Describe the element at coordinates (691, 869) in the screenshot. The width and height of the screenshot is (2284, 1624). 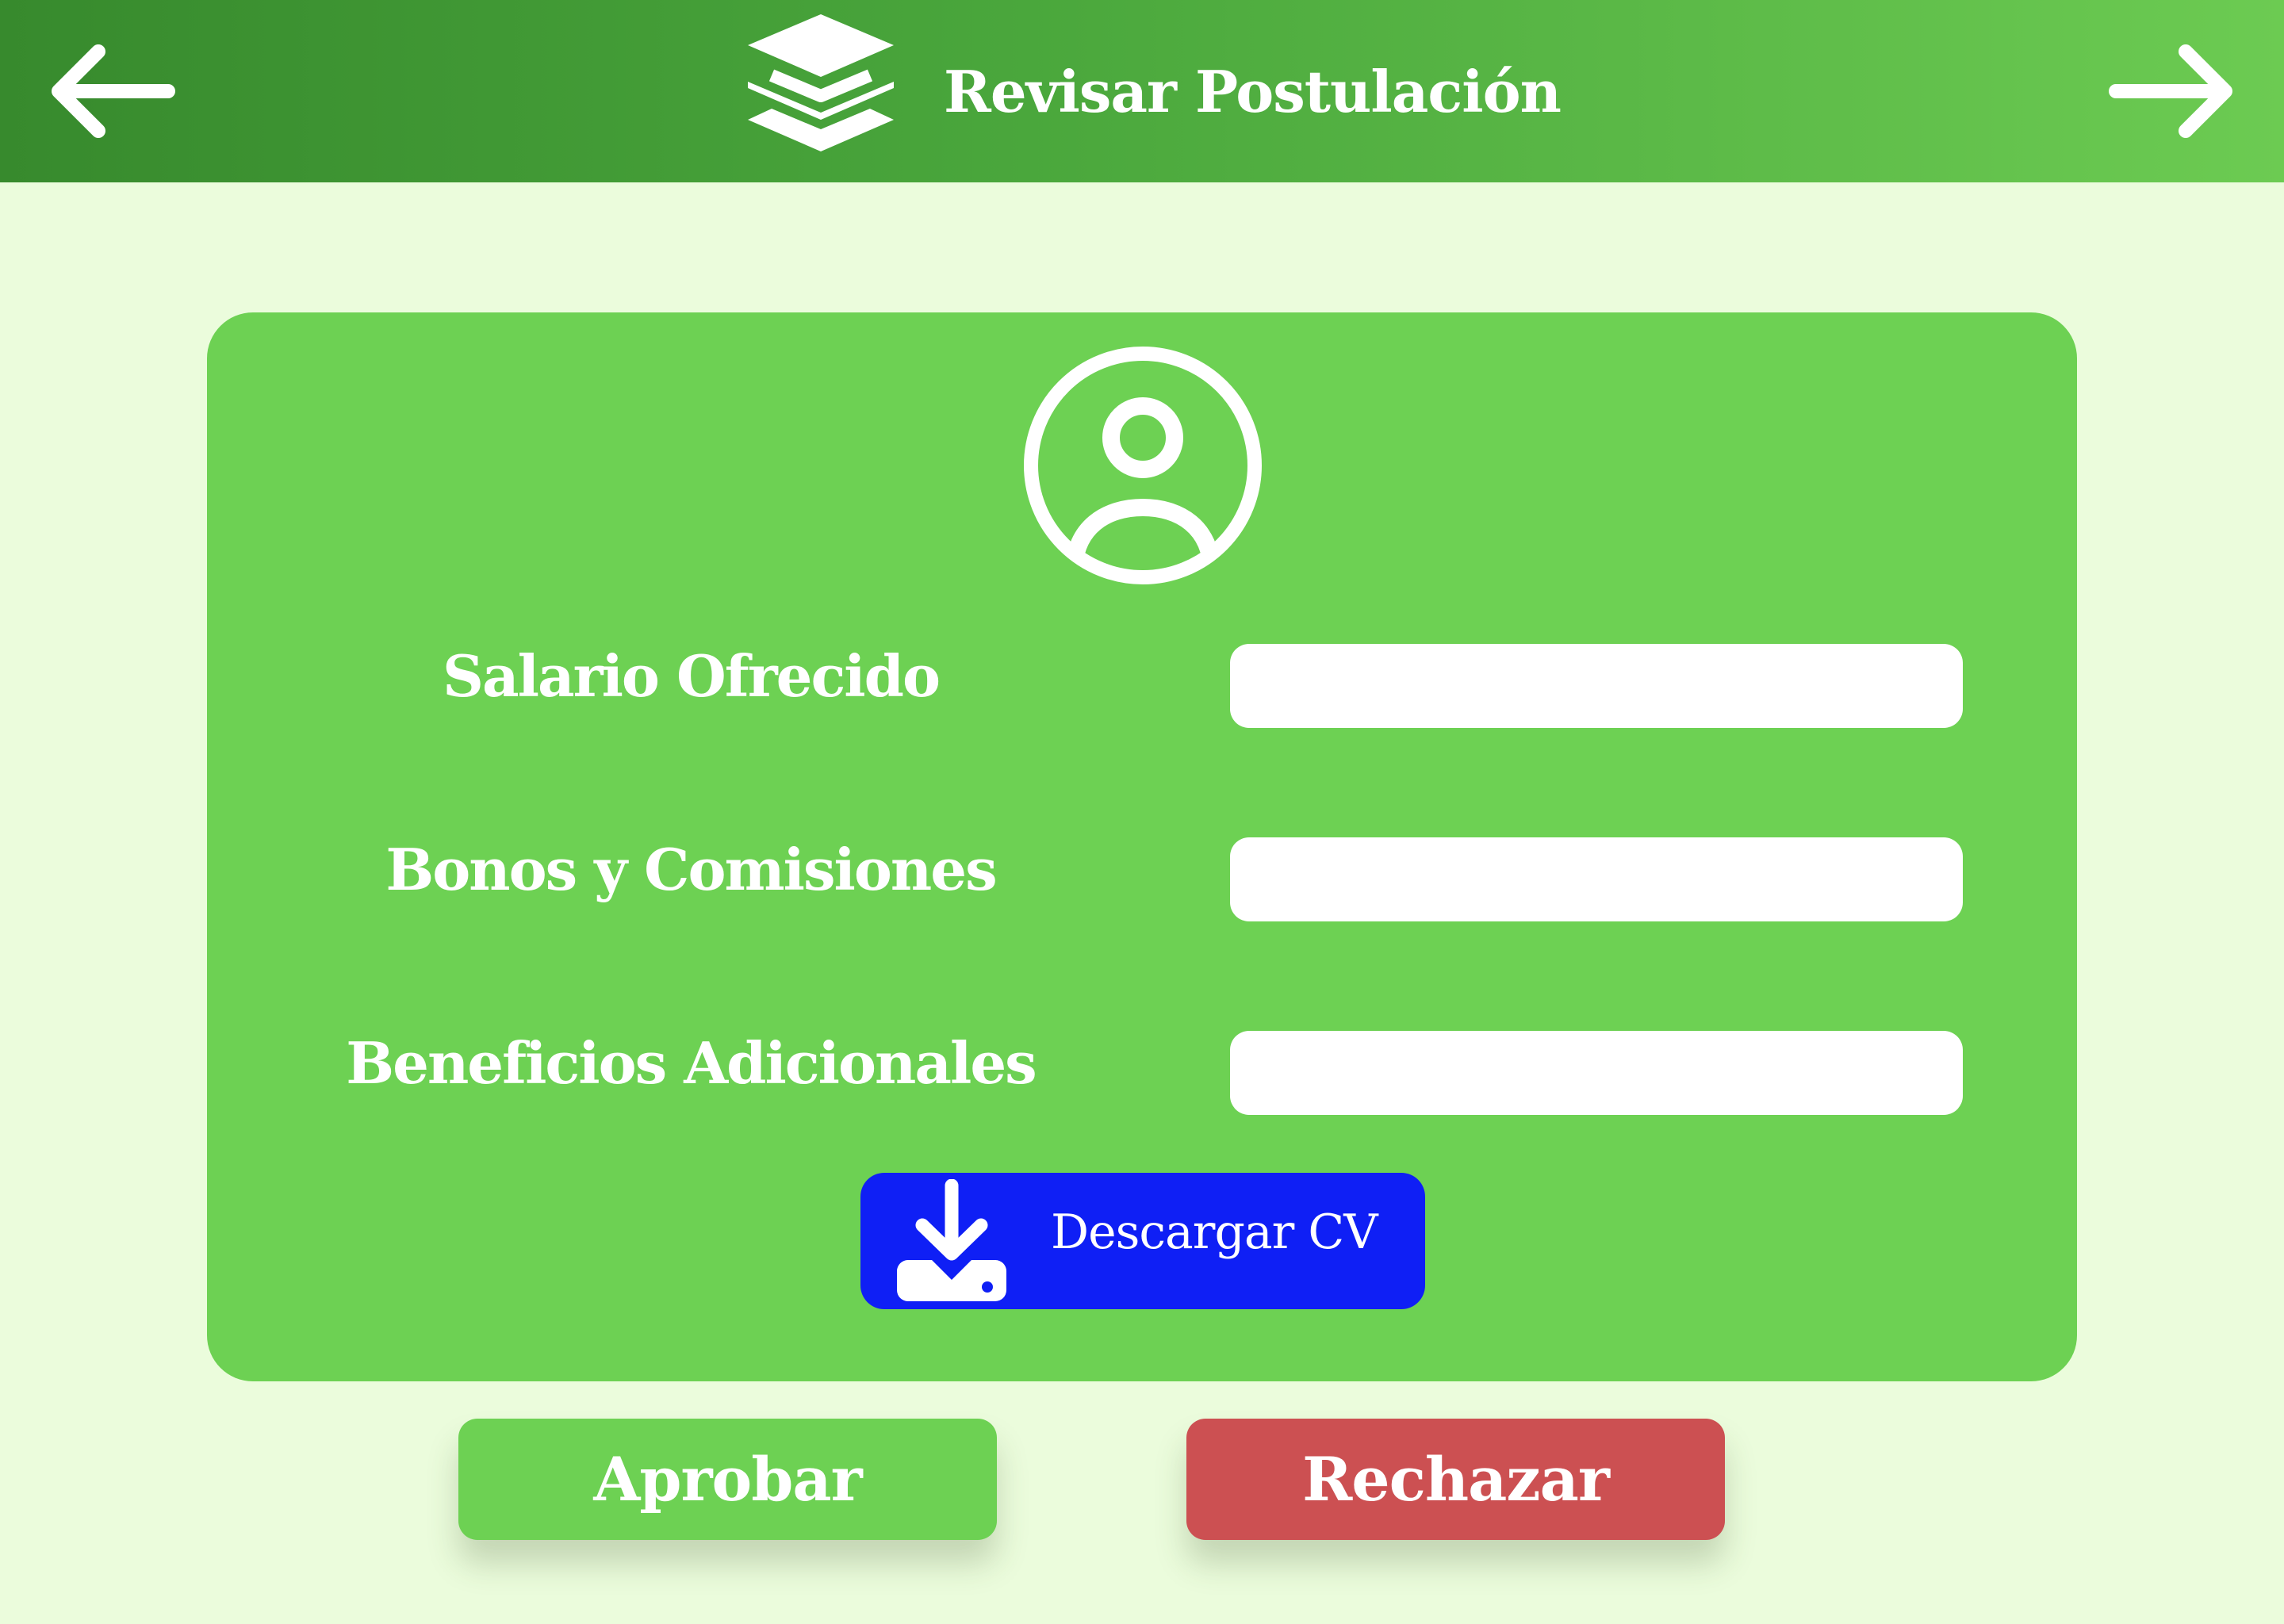
I see `bonuses-label: Bonos y Comisiones` at that location.